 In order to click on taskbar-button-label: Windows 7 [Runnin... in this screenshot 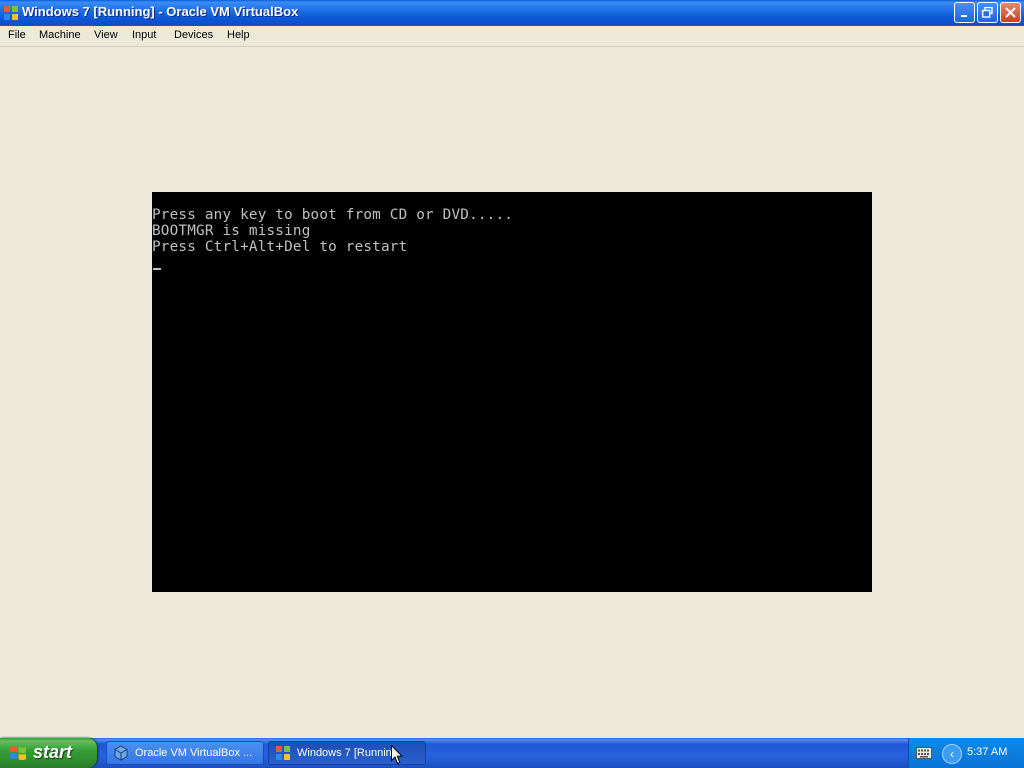, I will do `click(349, 753)`.